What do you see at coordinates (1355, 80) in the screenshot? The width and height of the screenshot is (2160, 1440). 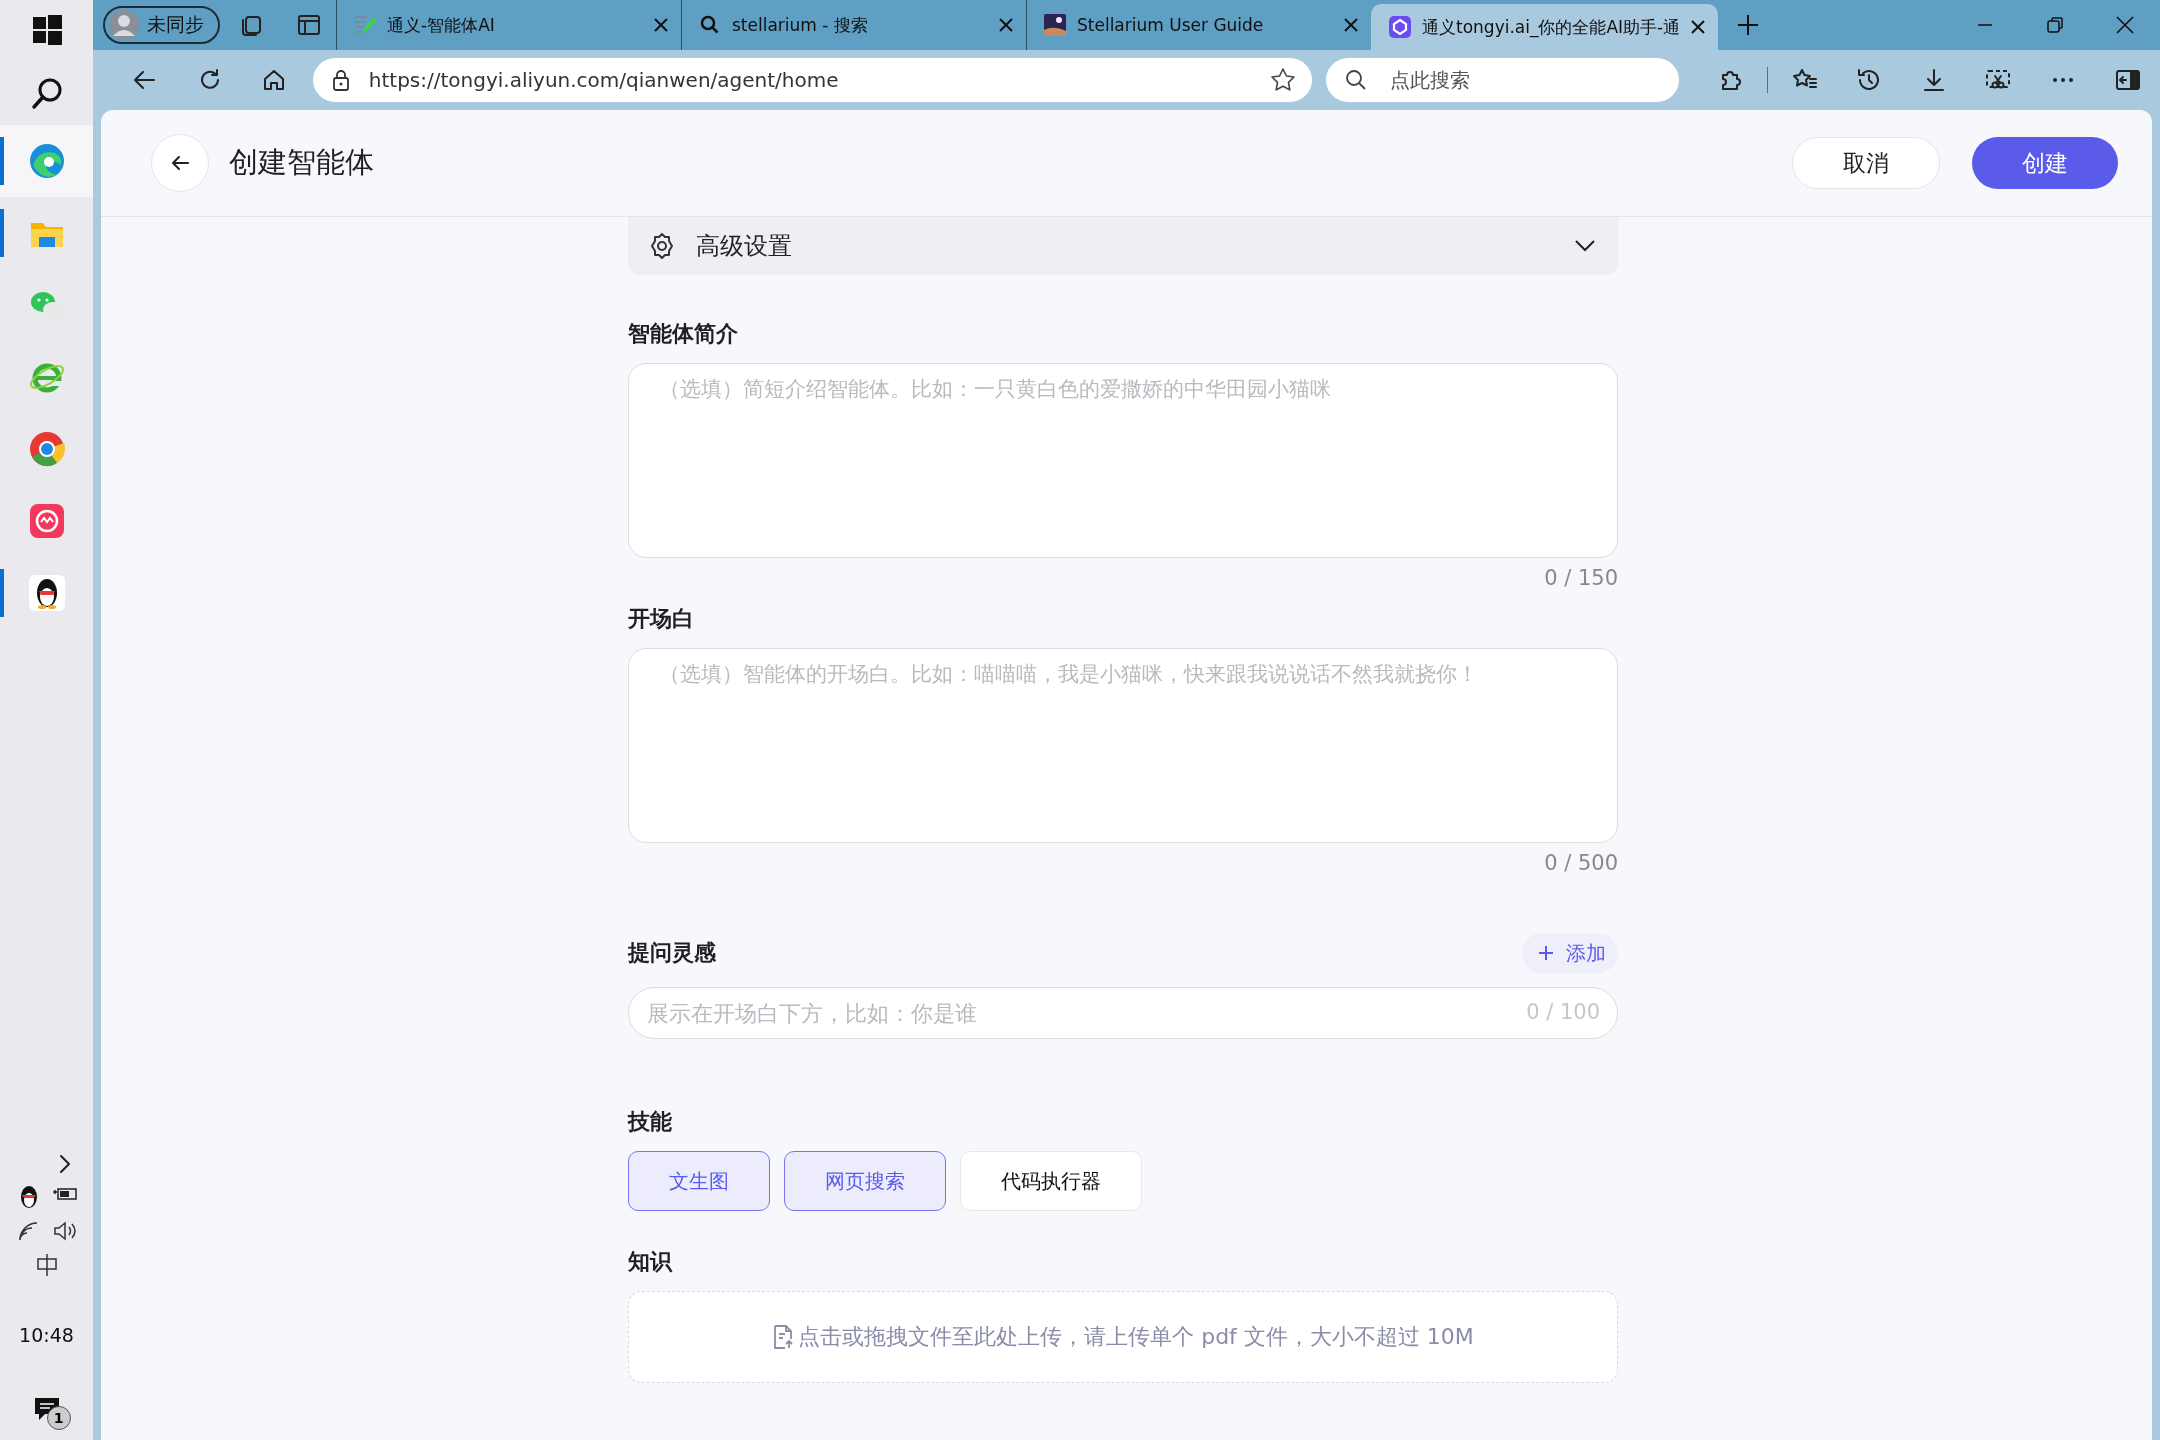 I see `search-icon` at bounding box center [1355, 80].